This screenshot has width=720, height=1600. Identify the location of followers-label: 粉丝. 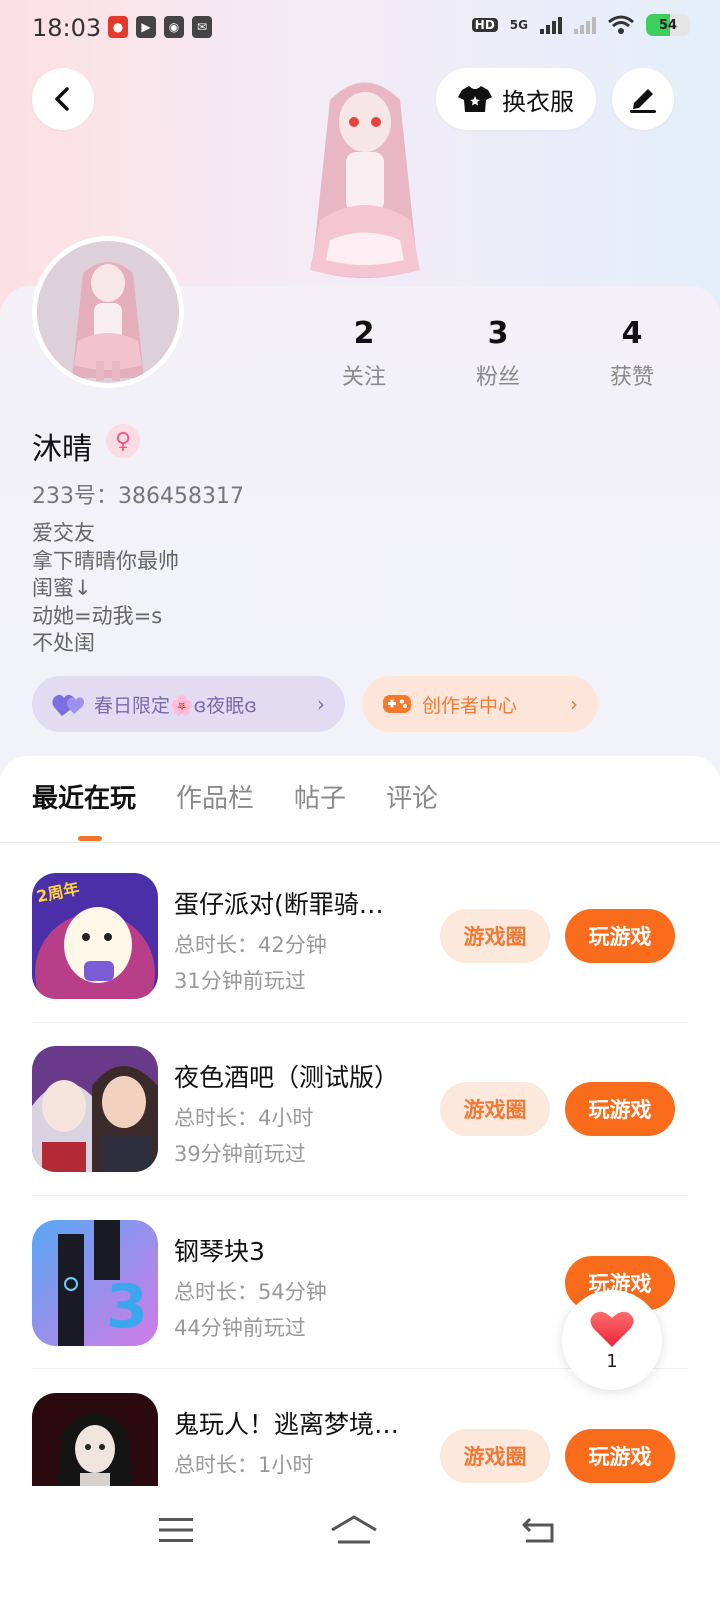
(497, 377).